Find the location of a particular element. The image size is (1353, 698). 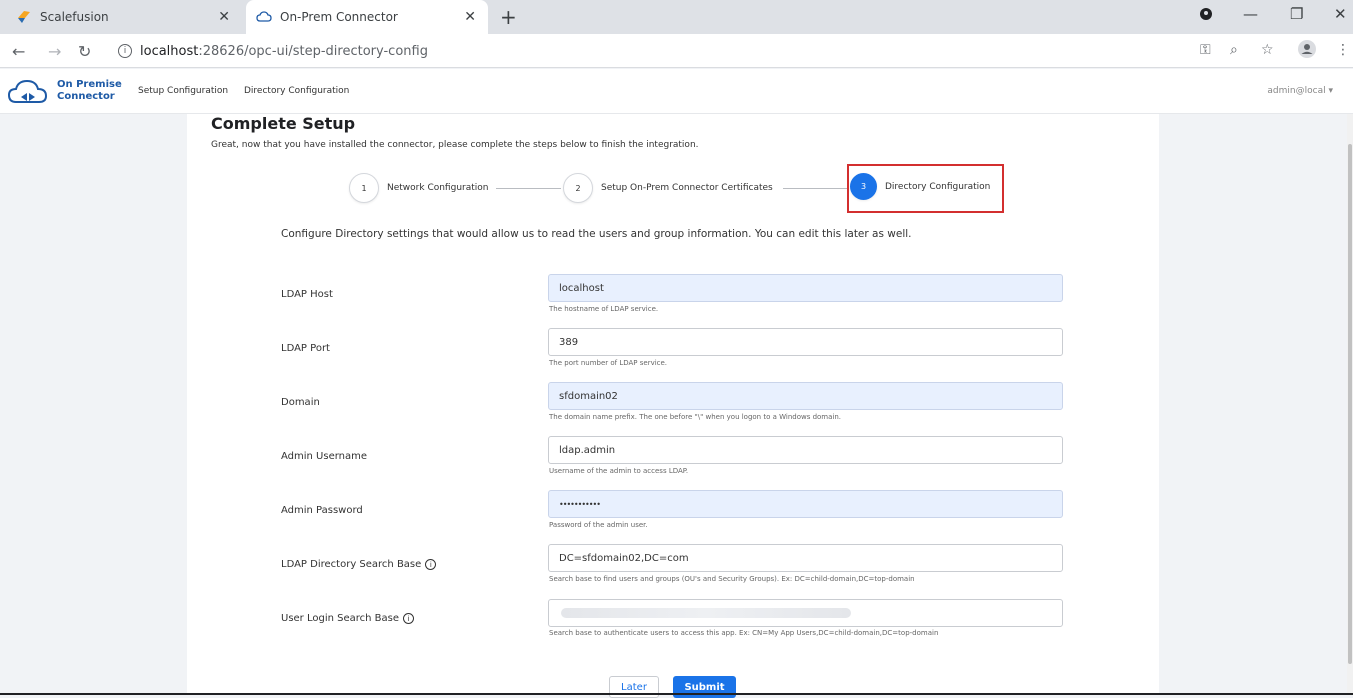

login-search-base-input is located at coordinates (805, 613).